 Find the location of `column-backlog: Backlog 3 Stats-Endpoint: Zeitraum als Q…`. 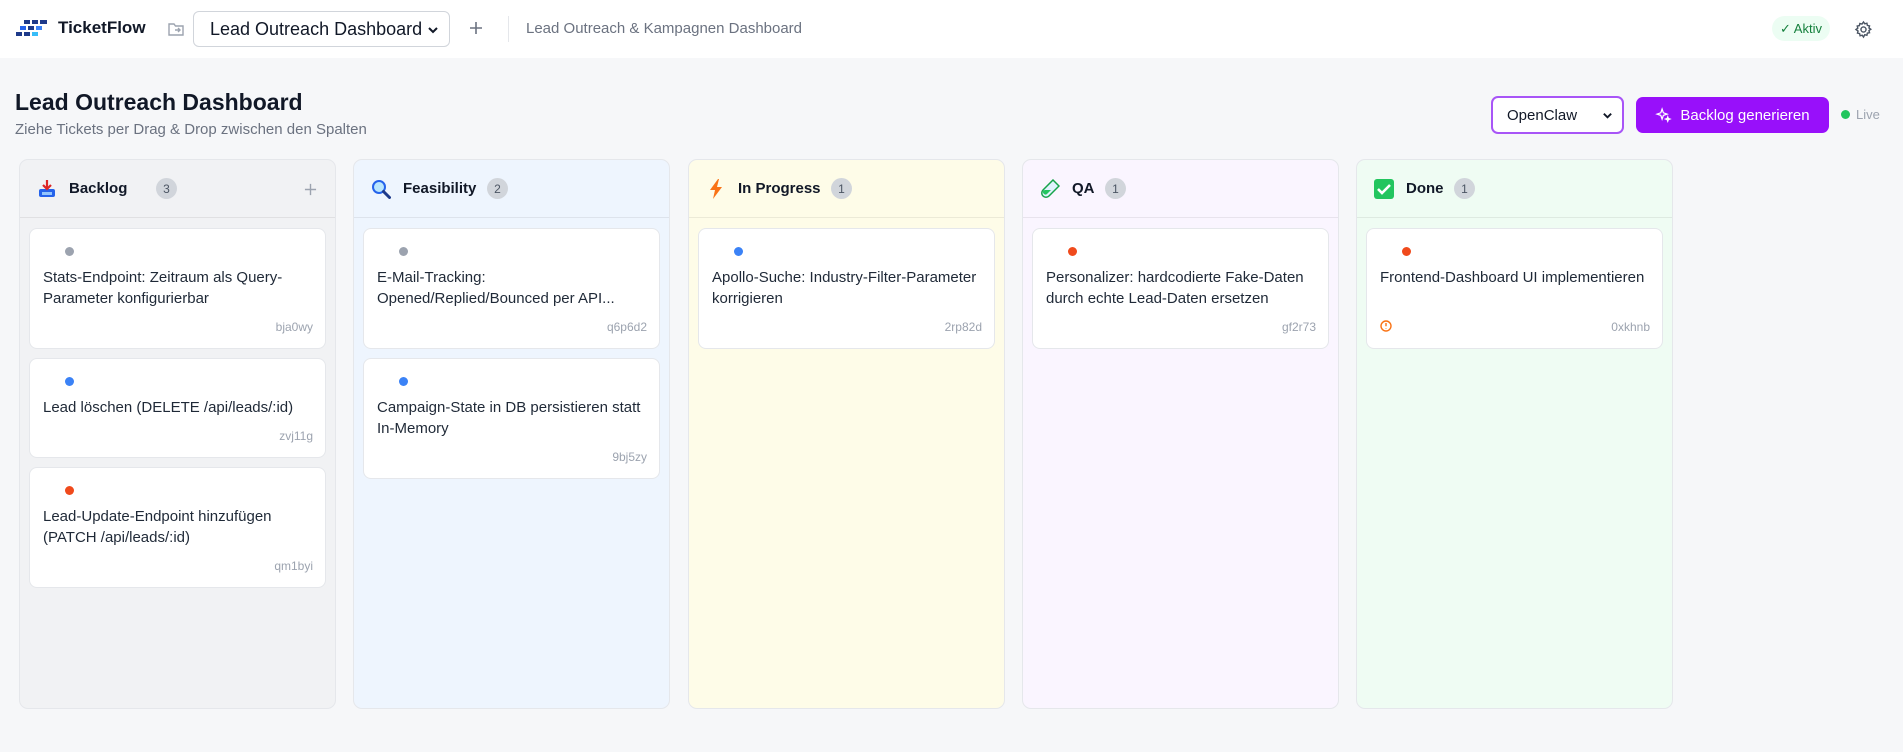

column-backlog: Backlog 3 Stats-Endpoint: Zeitraum als Q… is located at coordinates (177, 434).